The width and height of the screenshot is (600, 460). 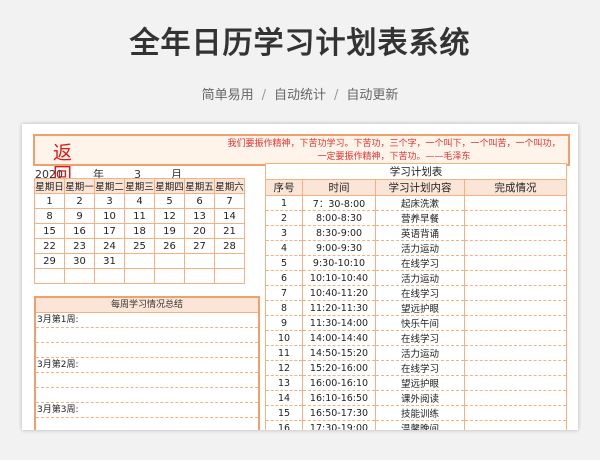 I want to click on calendar-day-cell: 21, so click(x=229, y=231).